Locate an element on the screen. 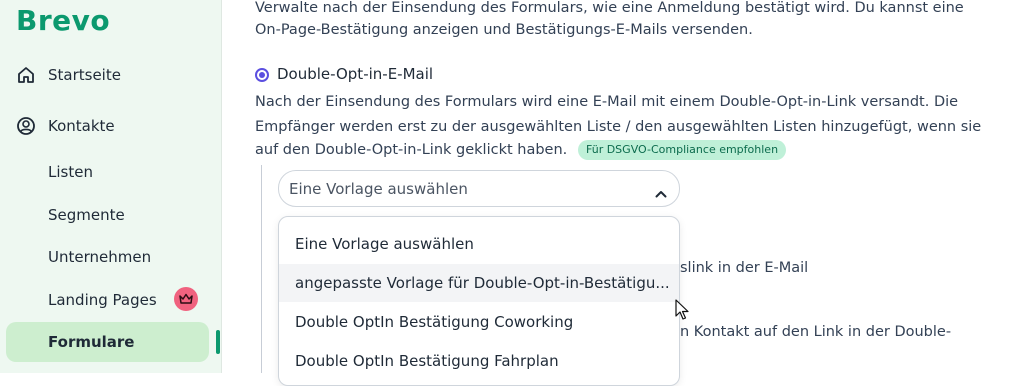 This screenshot has width=1024, height=386. obscured-text-1: slink in der E-Mail is located at coordinates (744, 268).